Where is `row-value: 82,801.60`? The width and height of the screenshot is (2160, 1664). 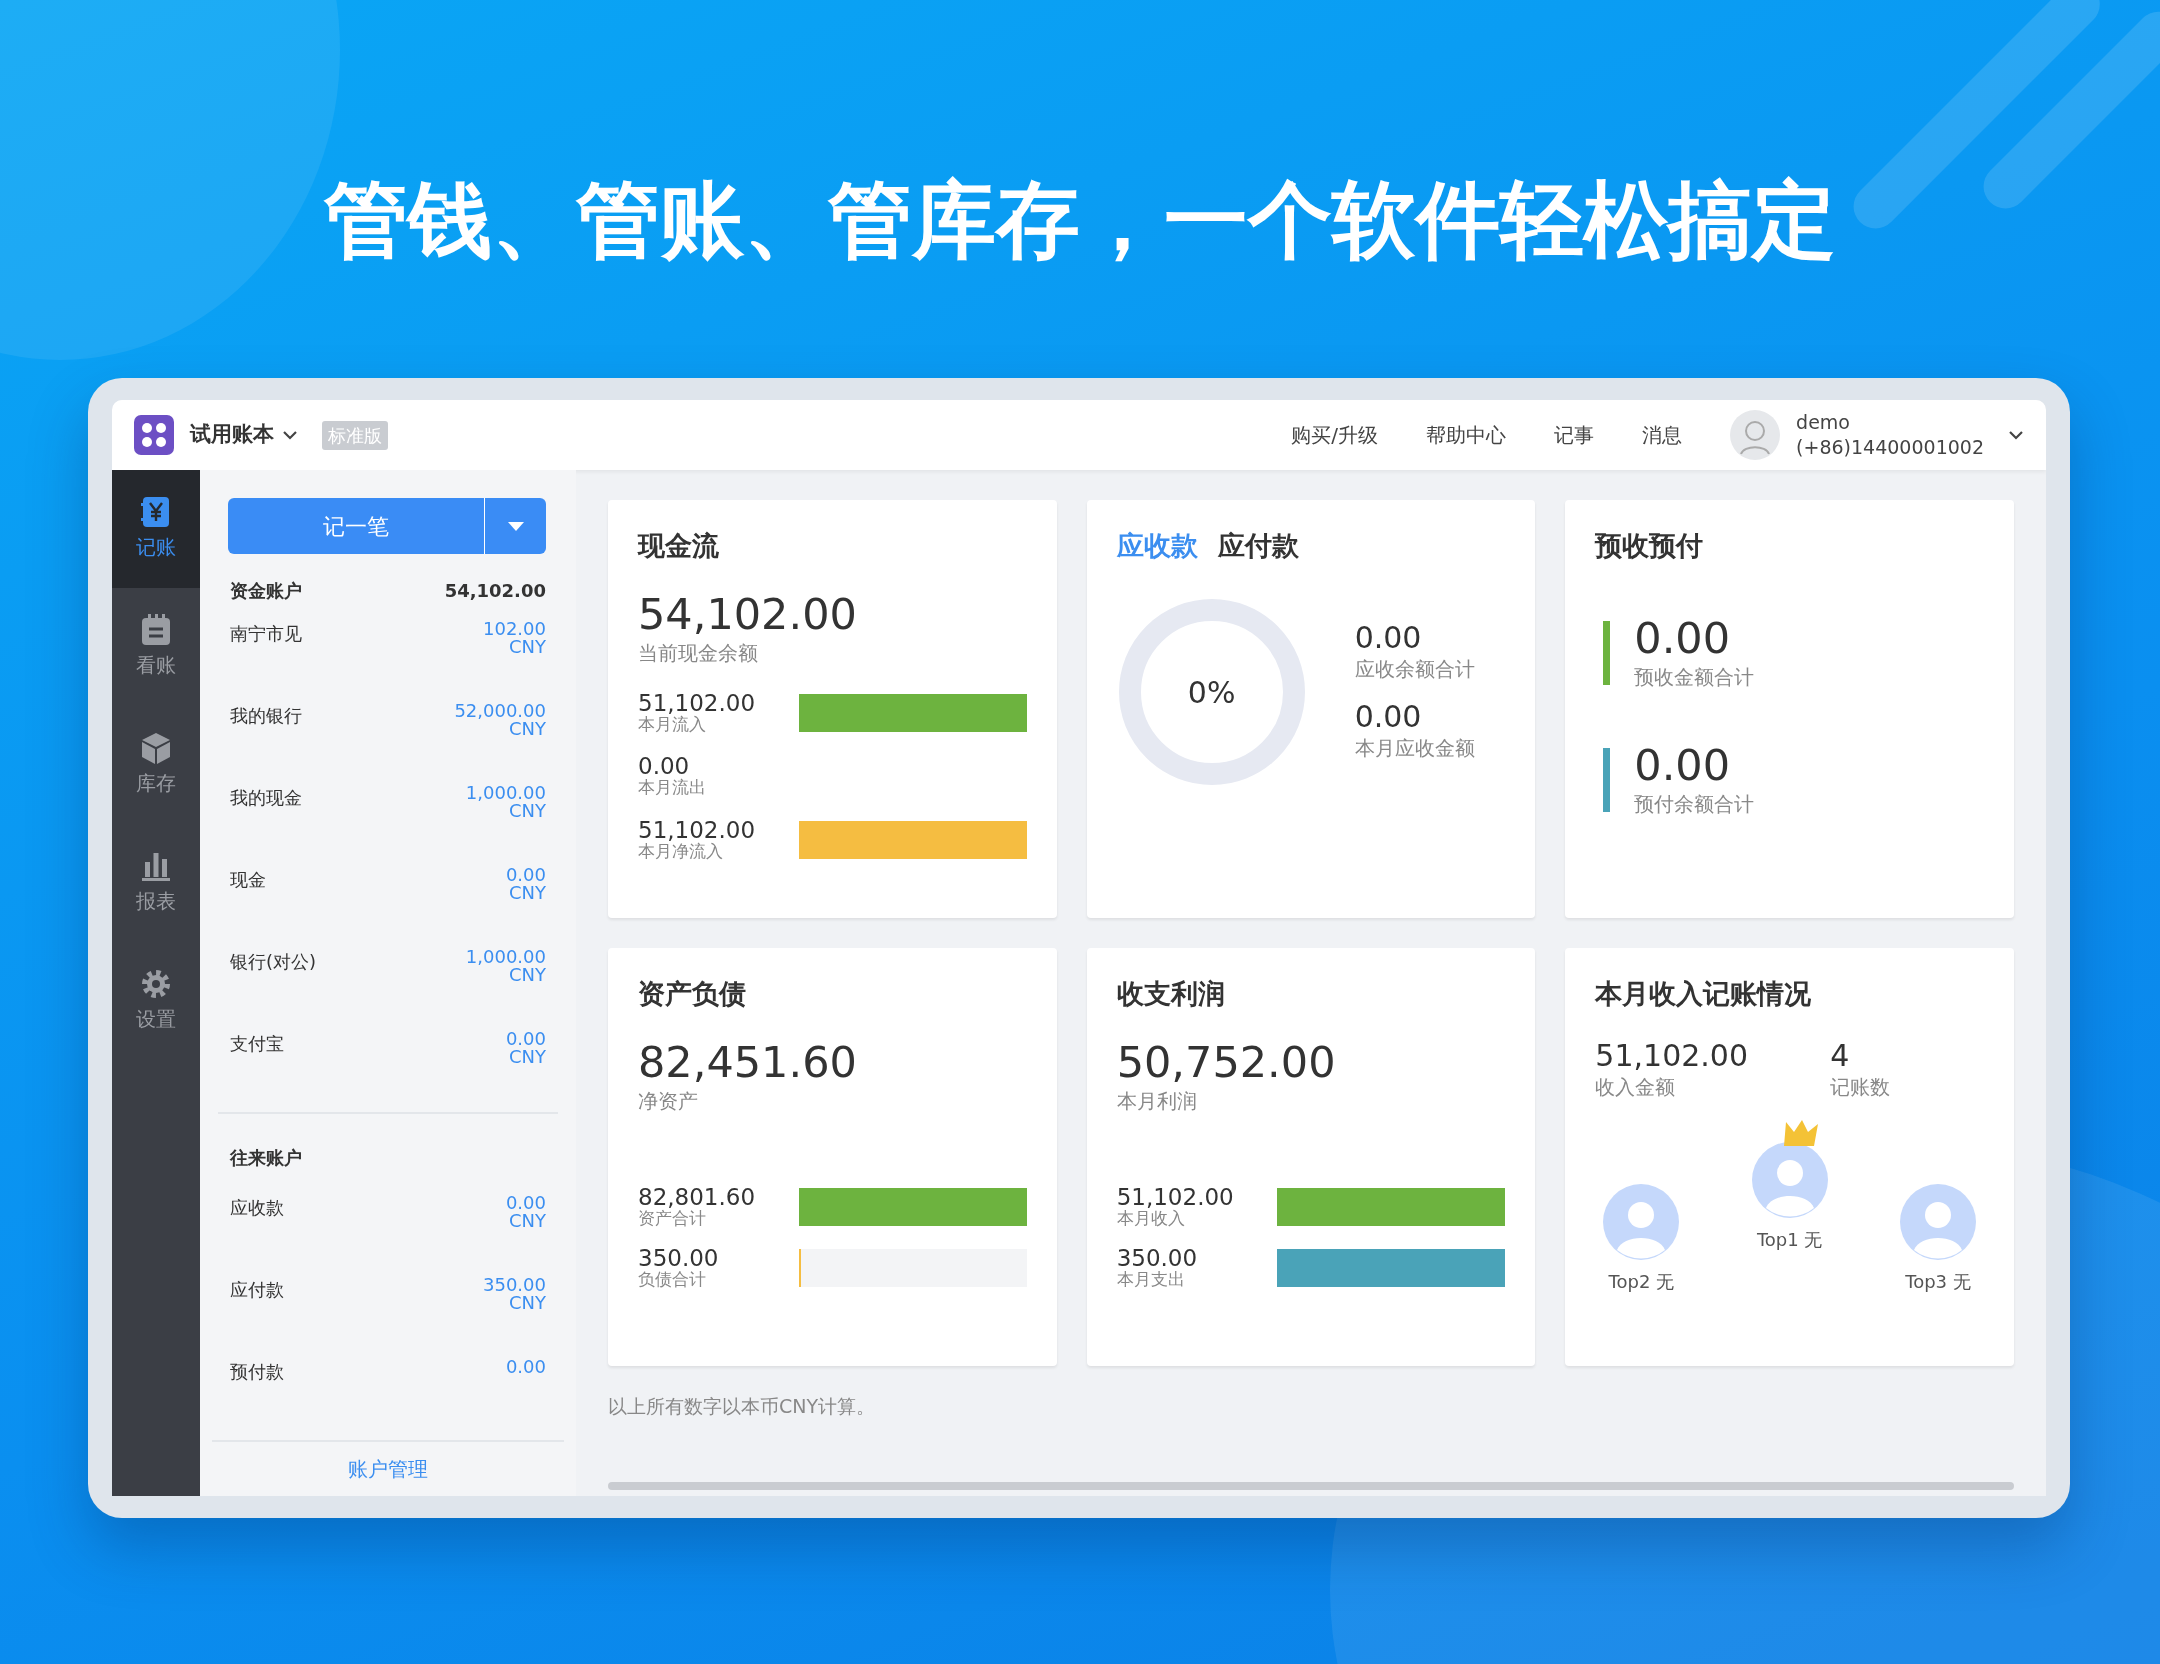
row-value: 82,801.60 is located at coordinates (697, 1197).